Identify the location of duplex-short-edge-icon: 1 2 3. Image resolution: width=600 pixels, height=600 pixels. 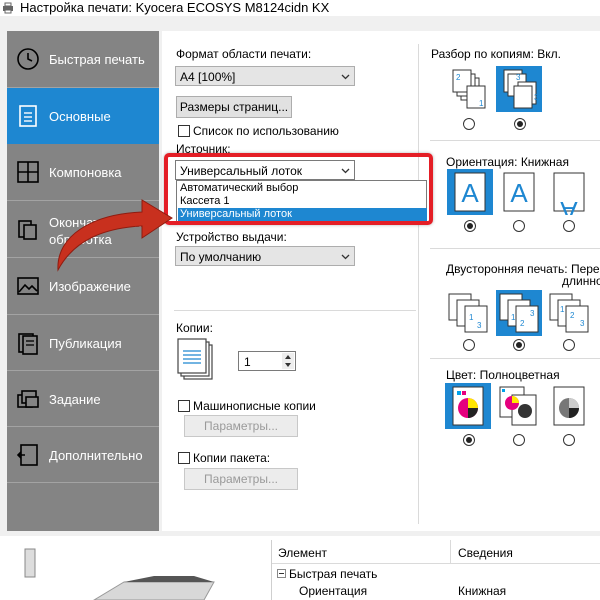
(569, 313).